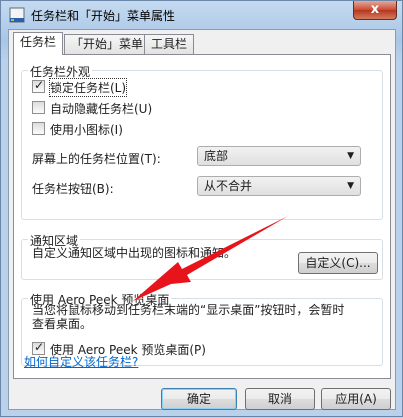 The height and width of the screenshot is (418, 403). Describe the element at coordinates (17, 15) in the screenshot. I see `taskbar-properties-icon` at that location.